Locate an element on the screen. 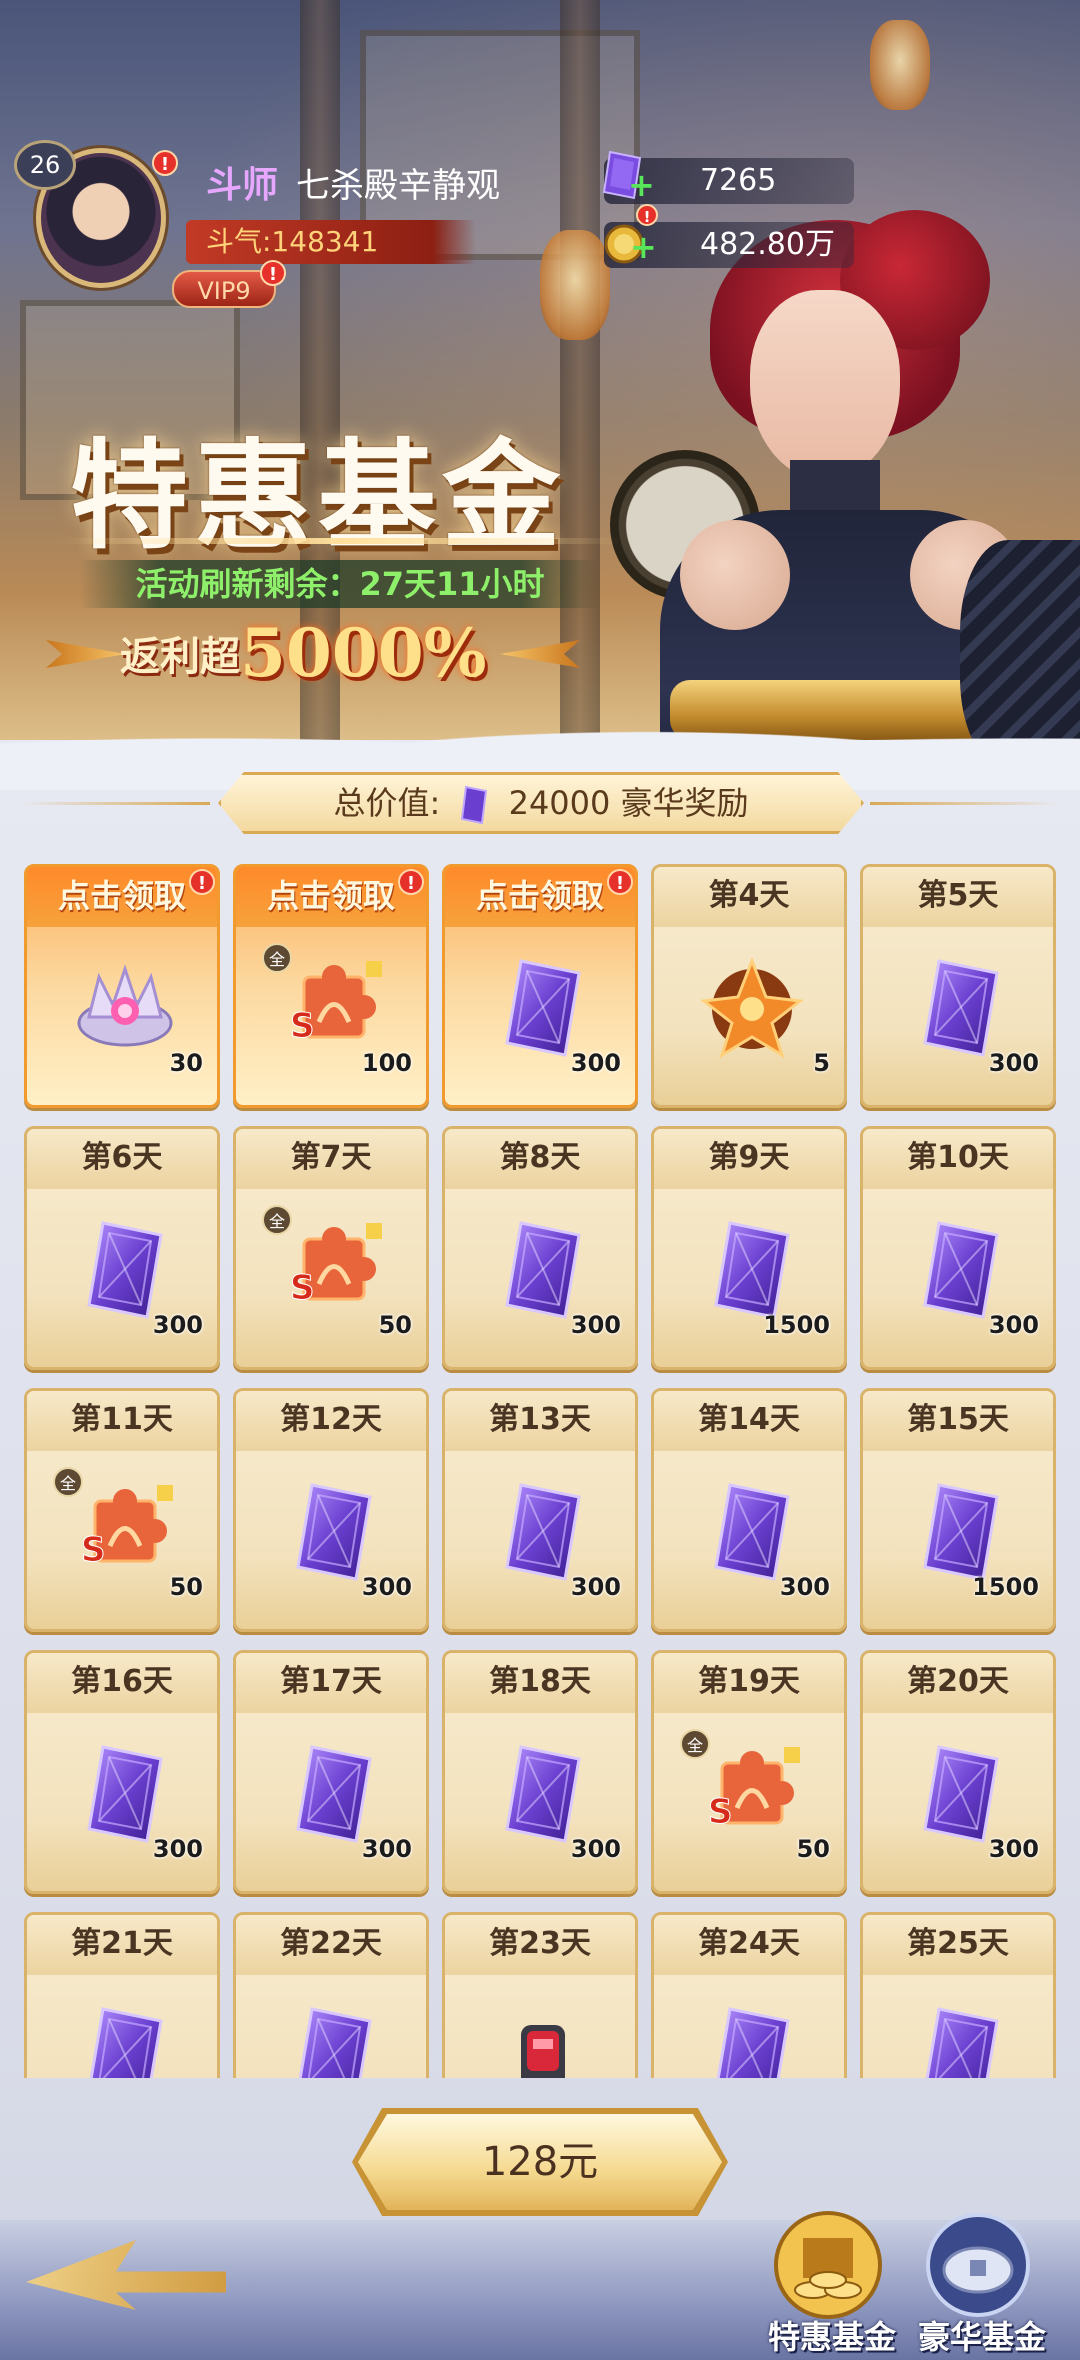  total-value: 24000 豪华奖励 is located at coordinates (628, 803).